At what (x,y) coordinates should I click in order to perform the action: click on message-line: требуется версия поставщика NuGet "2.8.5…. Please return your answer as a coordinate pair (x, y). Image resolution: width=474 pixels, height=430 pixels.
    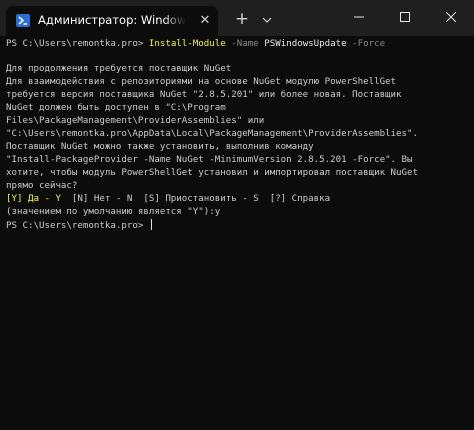
    Looking at the image, I should click on (204, 95).